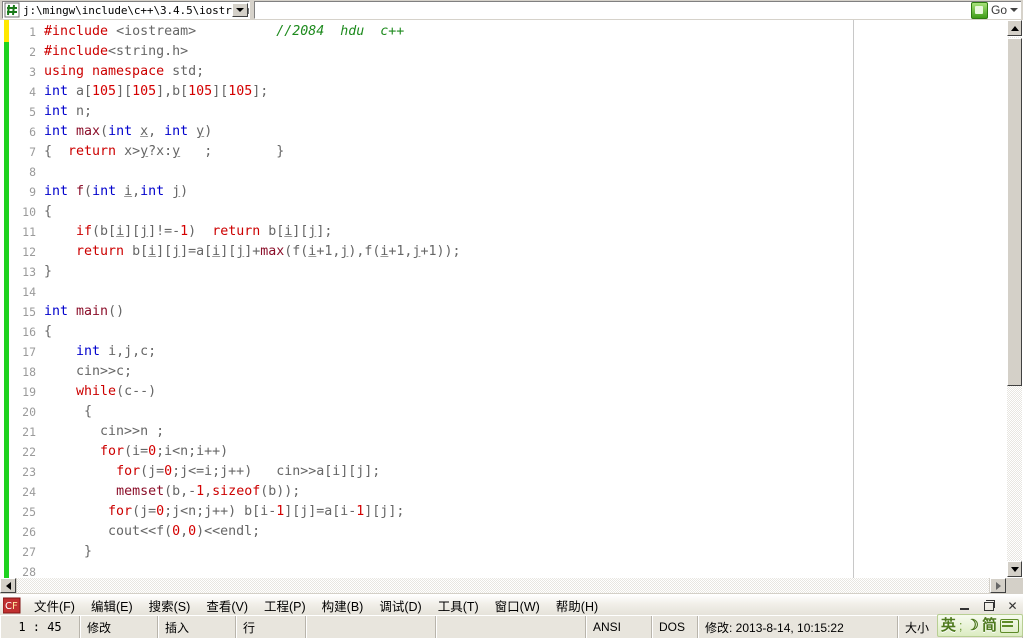  Describe the element at coordinates (32, 32) in the screenshot. I see `line-number: 1` at that location.